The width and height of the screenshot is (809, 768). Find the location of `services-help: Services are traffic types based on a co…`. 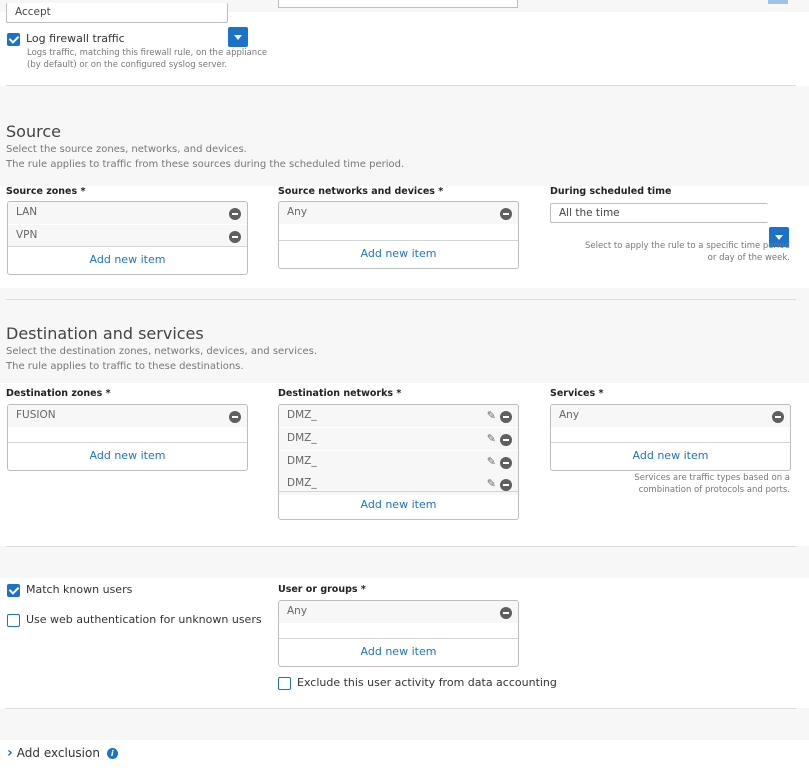

services-help: Services are traffic types based on a co… is located at coordinates (712, 484).